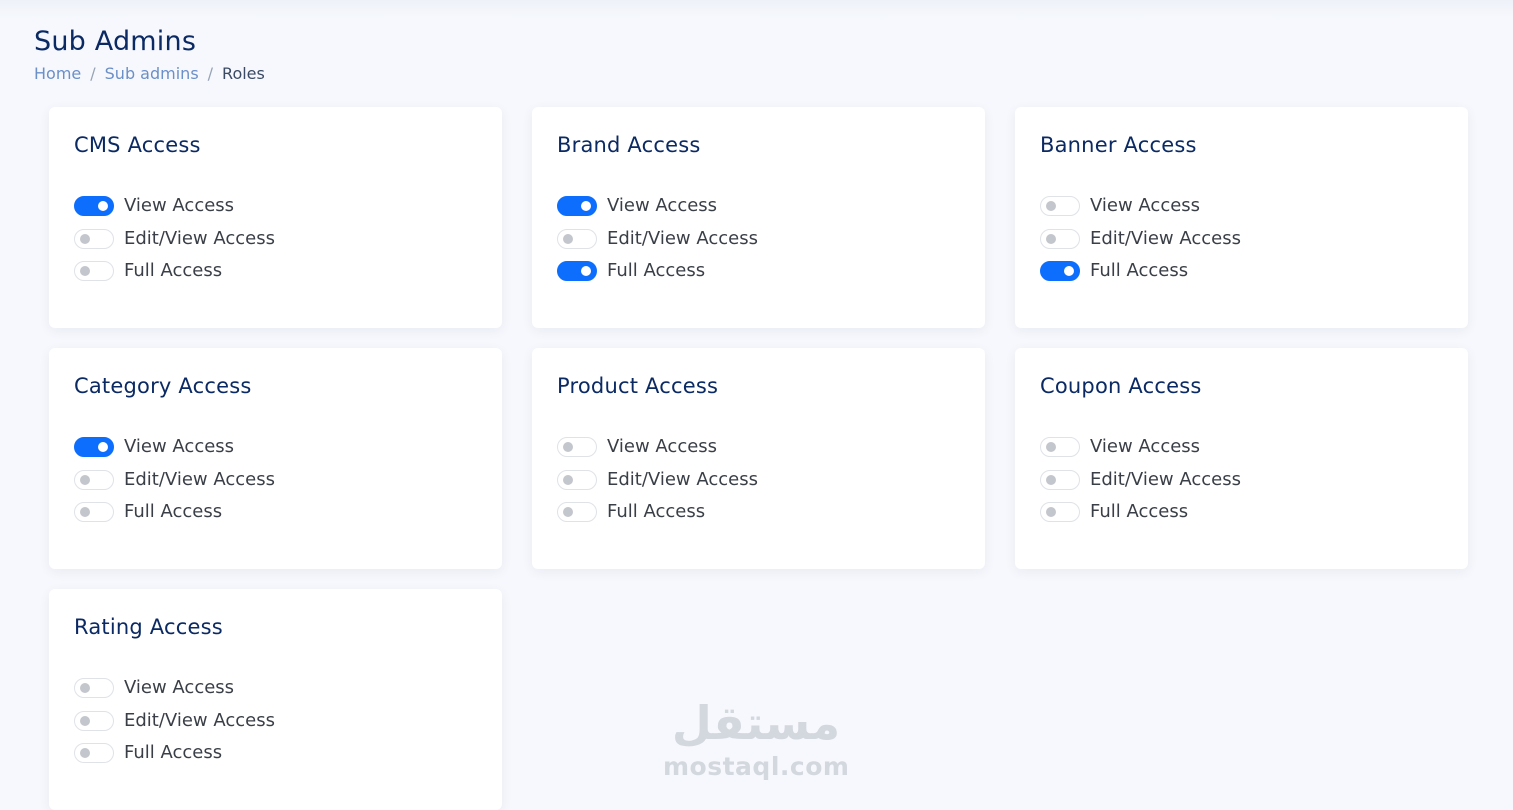 Image resolution: width=1513 pixels, height=810 pixels. What do you see at coordinates (758, 512) in the screenshot?
I see `option-product-access-full-access: Full Access` at bounding box center [758, 512].